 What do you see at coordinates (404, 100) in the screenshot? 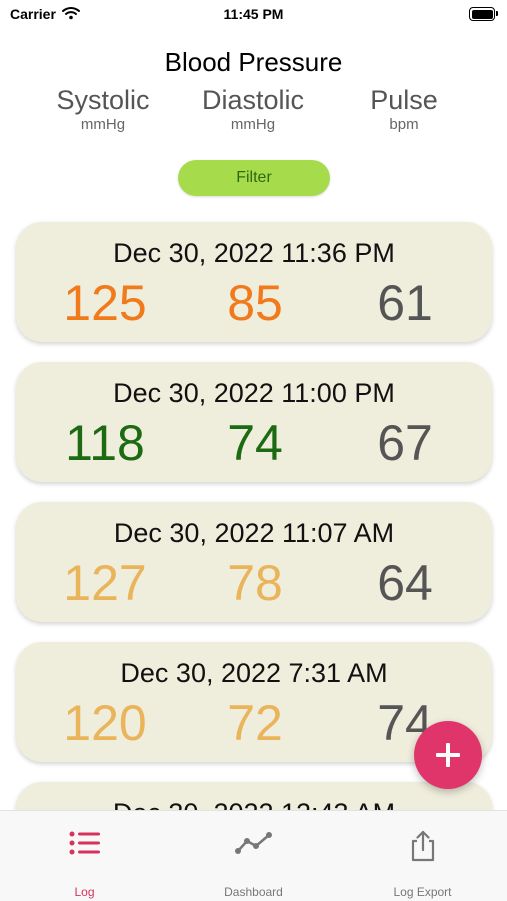
I see `pulse-label: Pulse` at bounding box center [404, 100].